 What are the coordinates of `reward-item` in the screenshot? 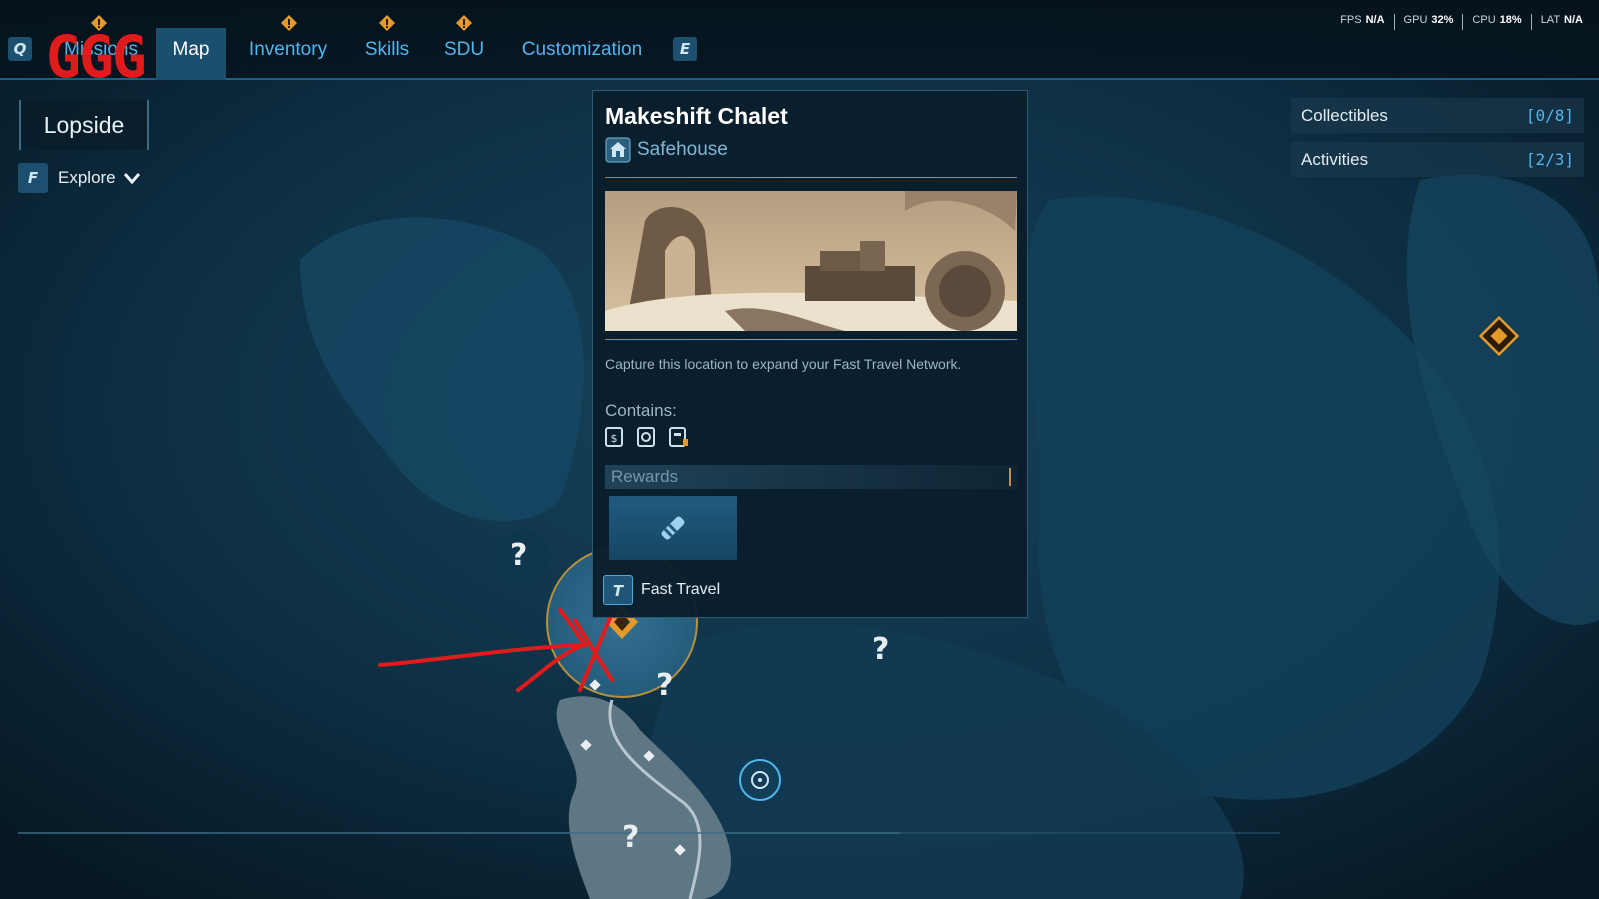 It's located at (673, 528).